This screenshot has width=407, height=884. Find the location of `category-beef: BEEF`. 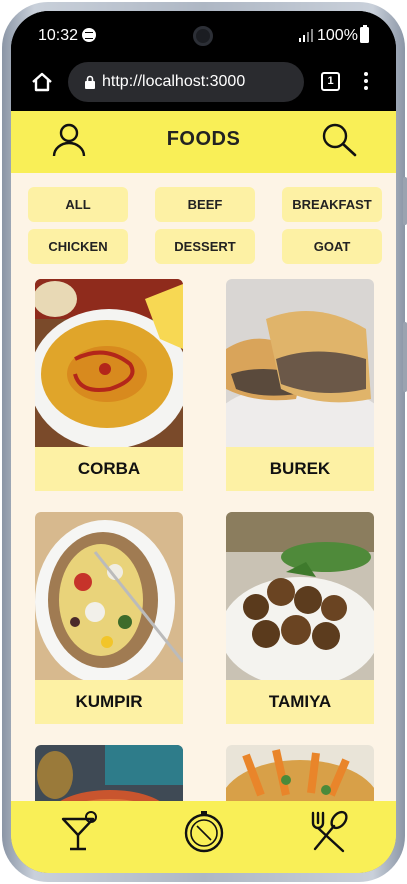

category-beef: BEEF is located at coordinates (205, 204).